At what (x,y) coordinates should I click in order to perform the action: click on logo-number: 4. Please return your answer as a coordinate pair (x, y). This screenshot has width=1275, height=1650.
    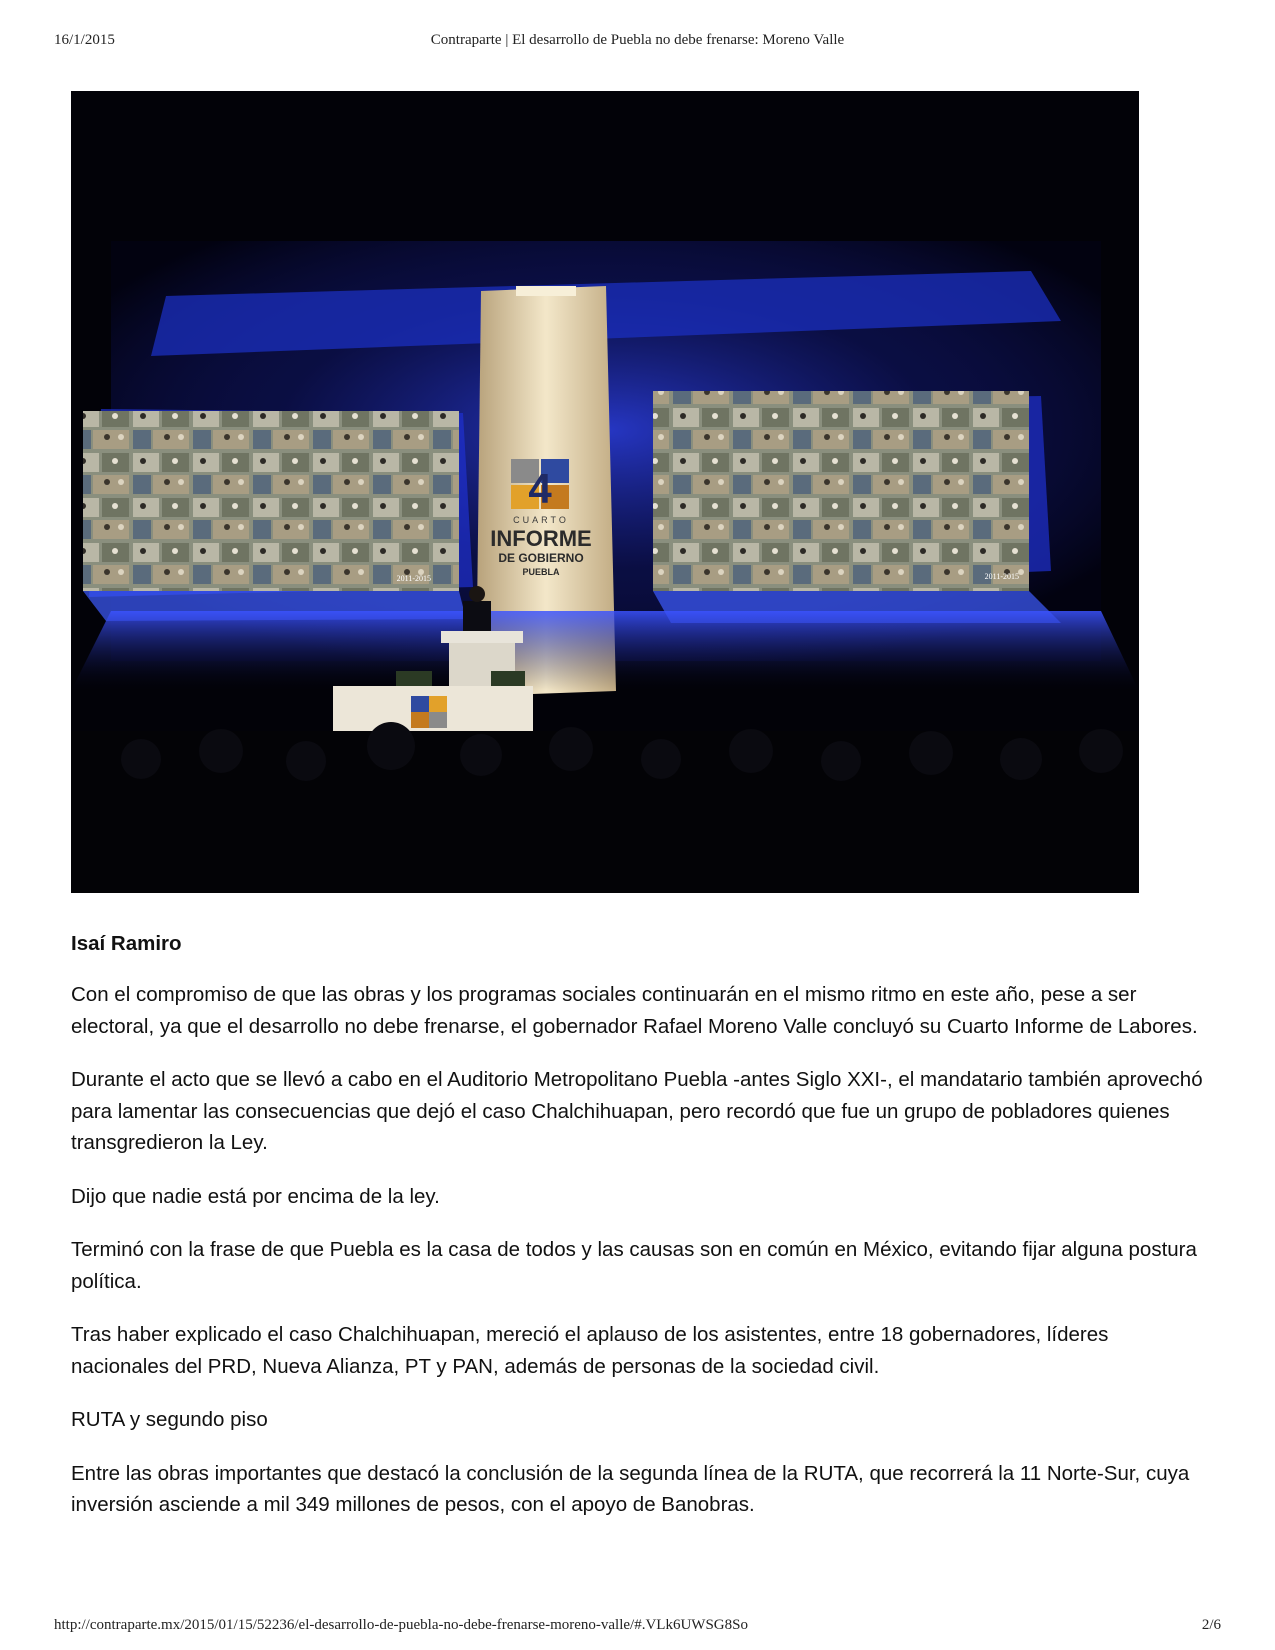
    Looking at the image, I should click on (540, 488).